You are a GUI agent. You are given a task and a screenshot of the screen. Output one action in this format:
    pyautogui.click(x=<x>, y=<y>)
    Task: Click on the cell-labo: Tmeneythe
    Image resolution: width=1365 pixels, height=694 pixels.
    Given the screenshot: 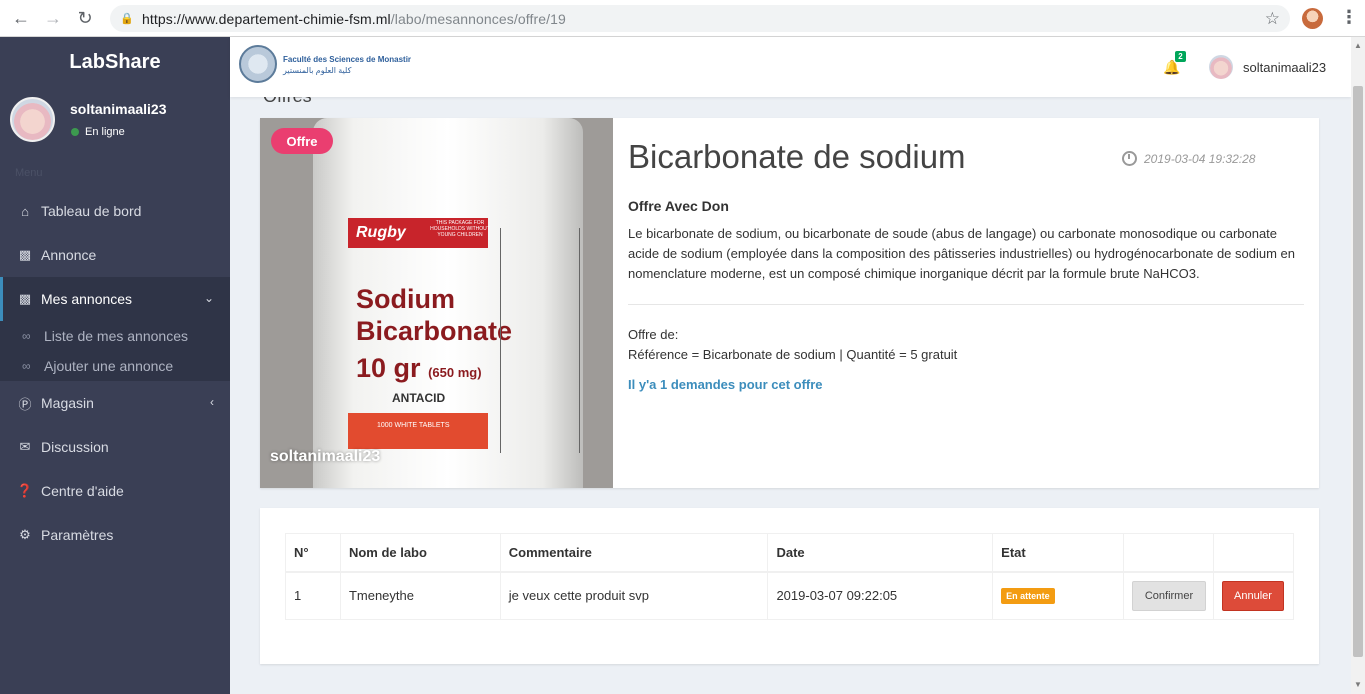 What is the action you would take?
    pyautogui.click(x=420, y=595)
    